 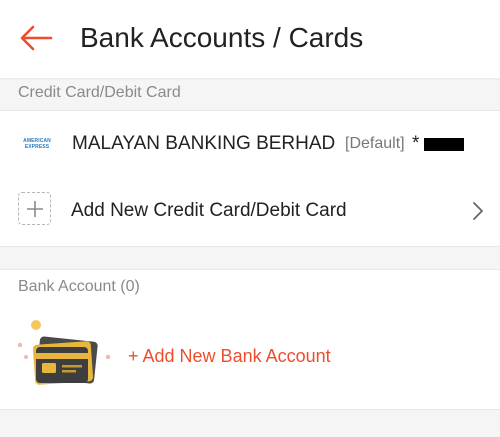 I want to click on section-label-bank-account: Bank Account (0), so click(x=79, y=286).